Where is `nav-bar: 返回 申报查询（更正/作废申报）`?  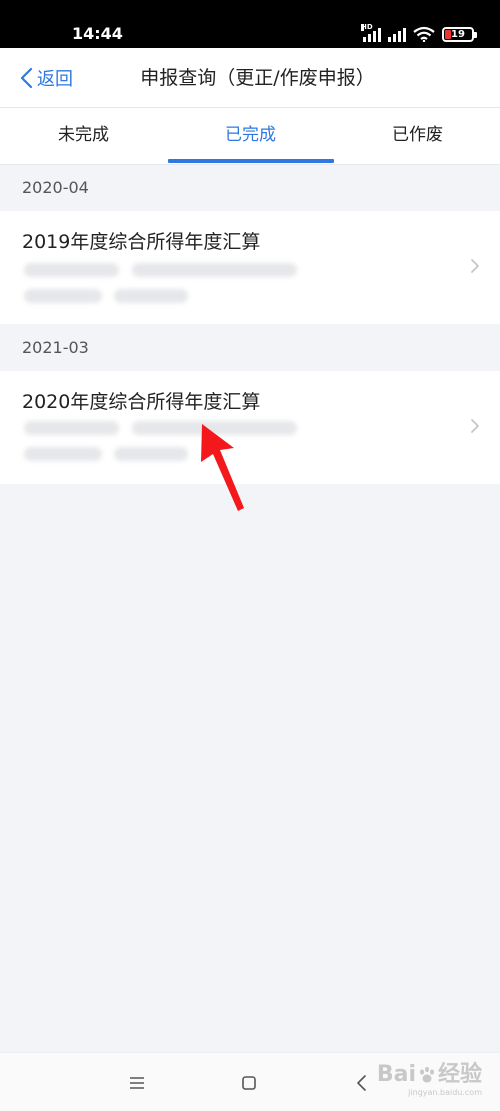 nav-bar: 返回 申报查询（更正/作废申报） is located at coordinates (250, 78).